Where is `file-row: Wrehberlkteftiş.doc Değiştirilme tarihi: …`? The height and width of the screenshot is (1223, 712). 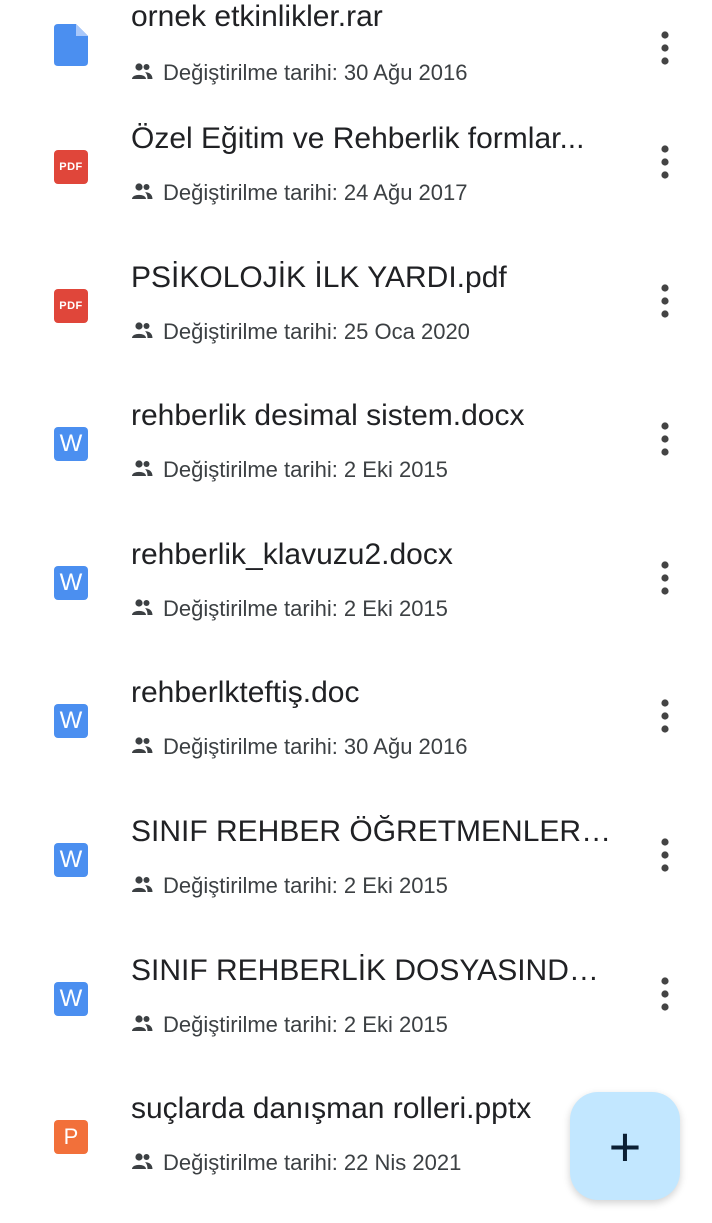
file-row: Wrehberlkteftiş.doc Değiştirilme tarihi: … is located at coordinates (356, 737).